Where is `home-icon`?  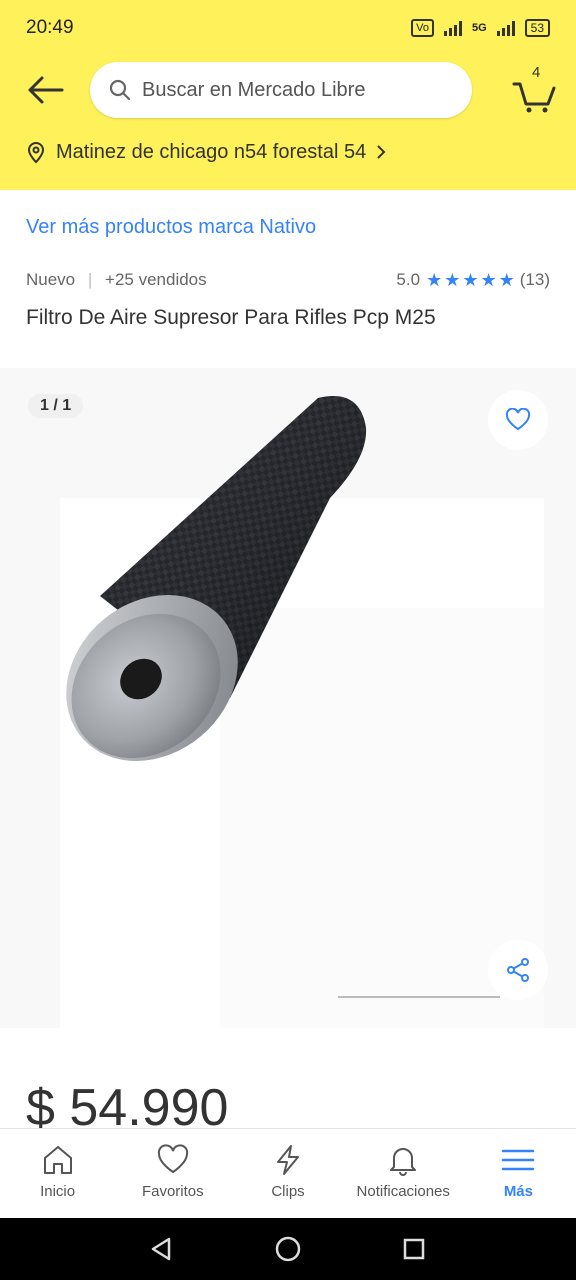 home-icon is located at coordinates (57, 1160).